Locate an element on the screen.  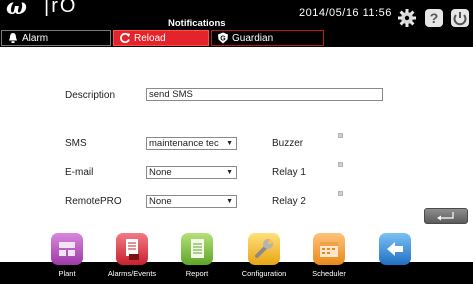
datetime-display: 2014/05/16 11:56 is located at coordinates (345, 13).